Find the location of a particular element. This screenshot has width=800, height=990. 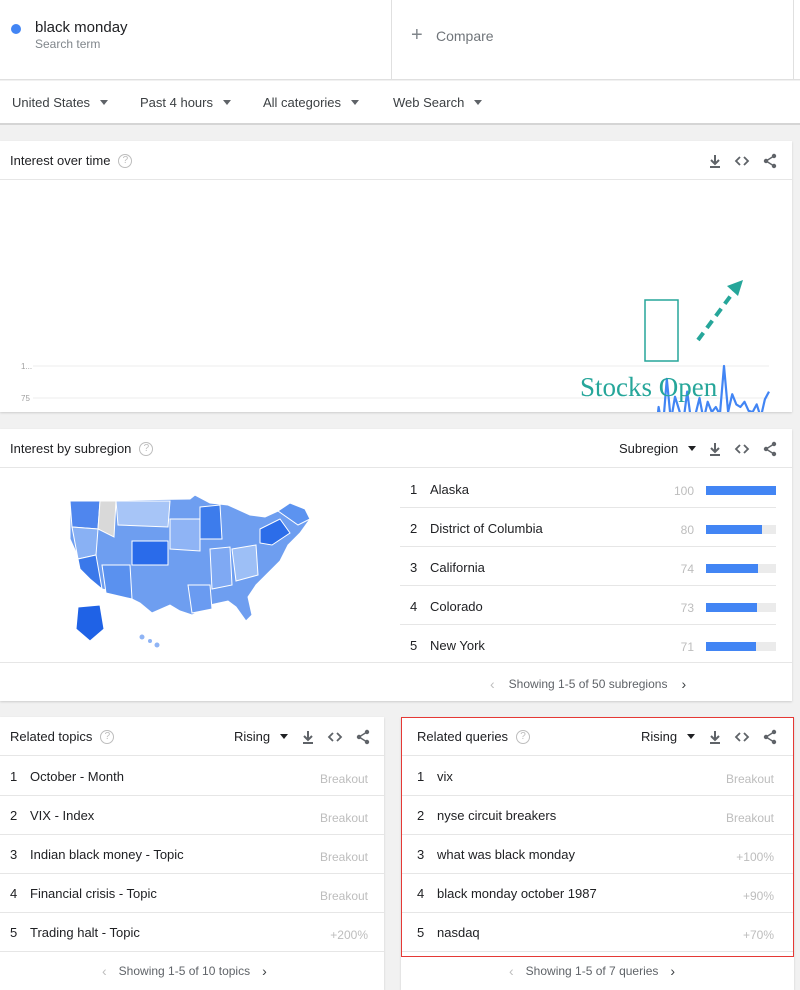

filter-region-label: United States is located at coordinates (51, 102).